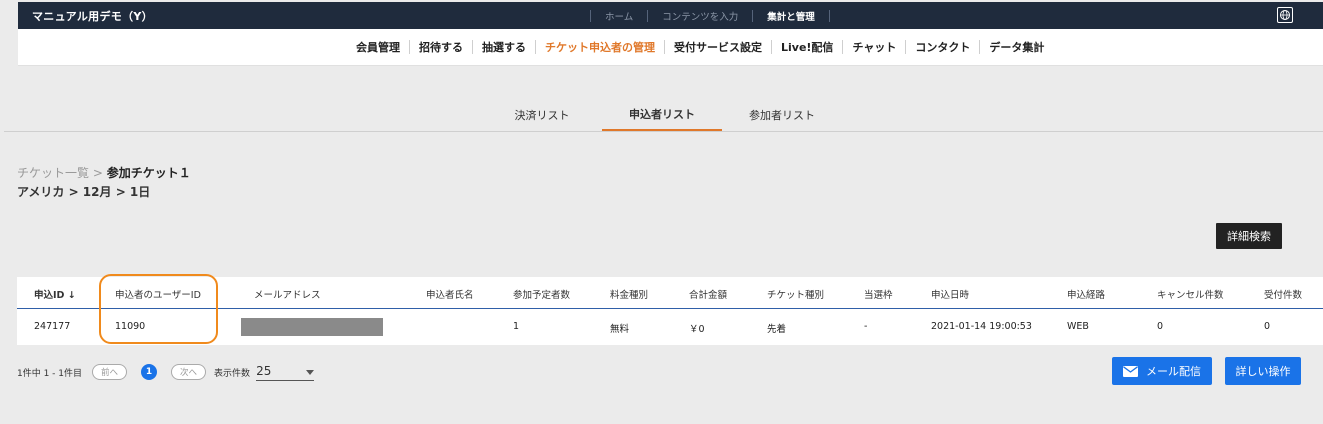  Describe the element at coordinates (1160, 326) in the screenshot. I see `cell-cancel-count: 0` at that location.